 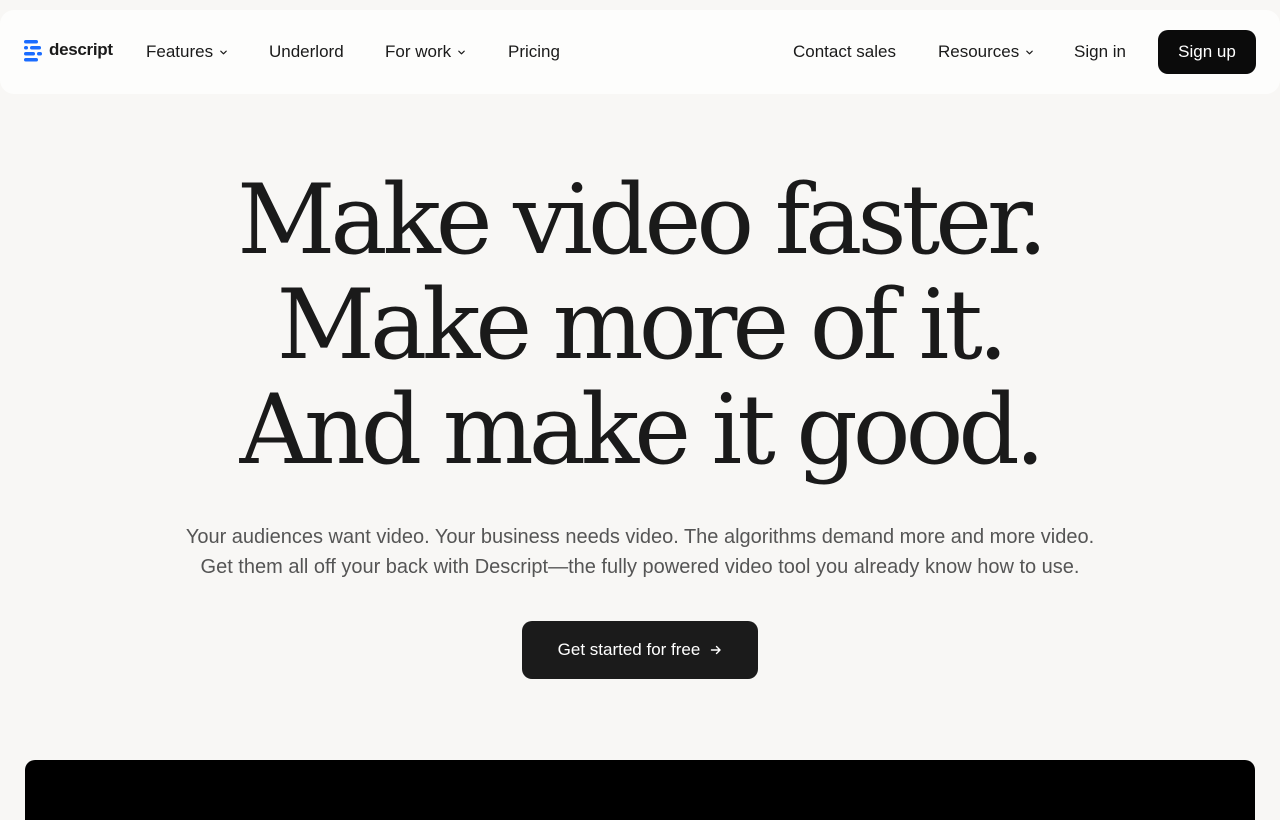 I want to click on arrow-right-icon, so click(x=716, y=650).